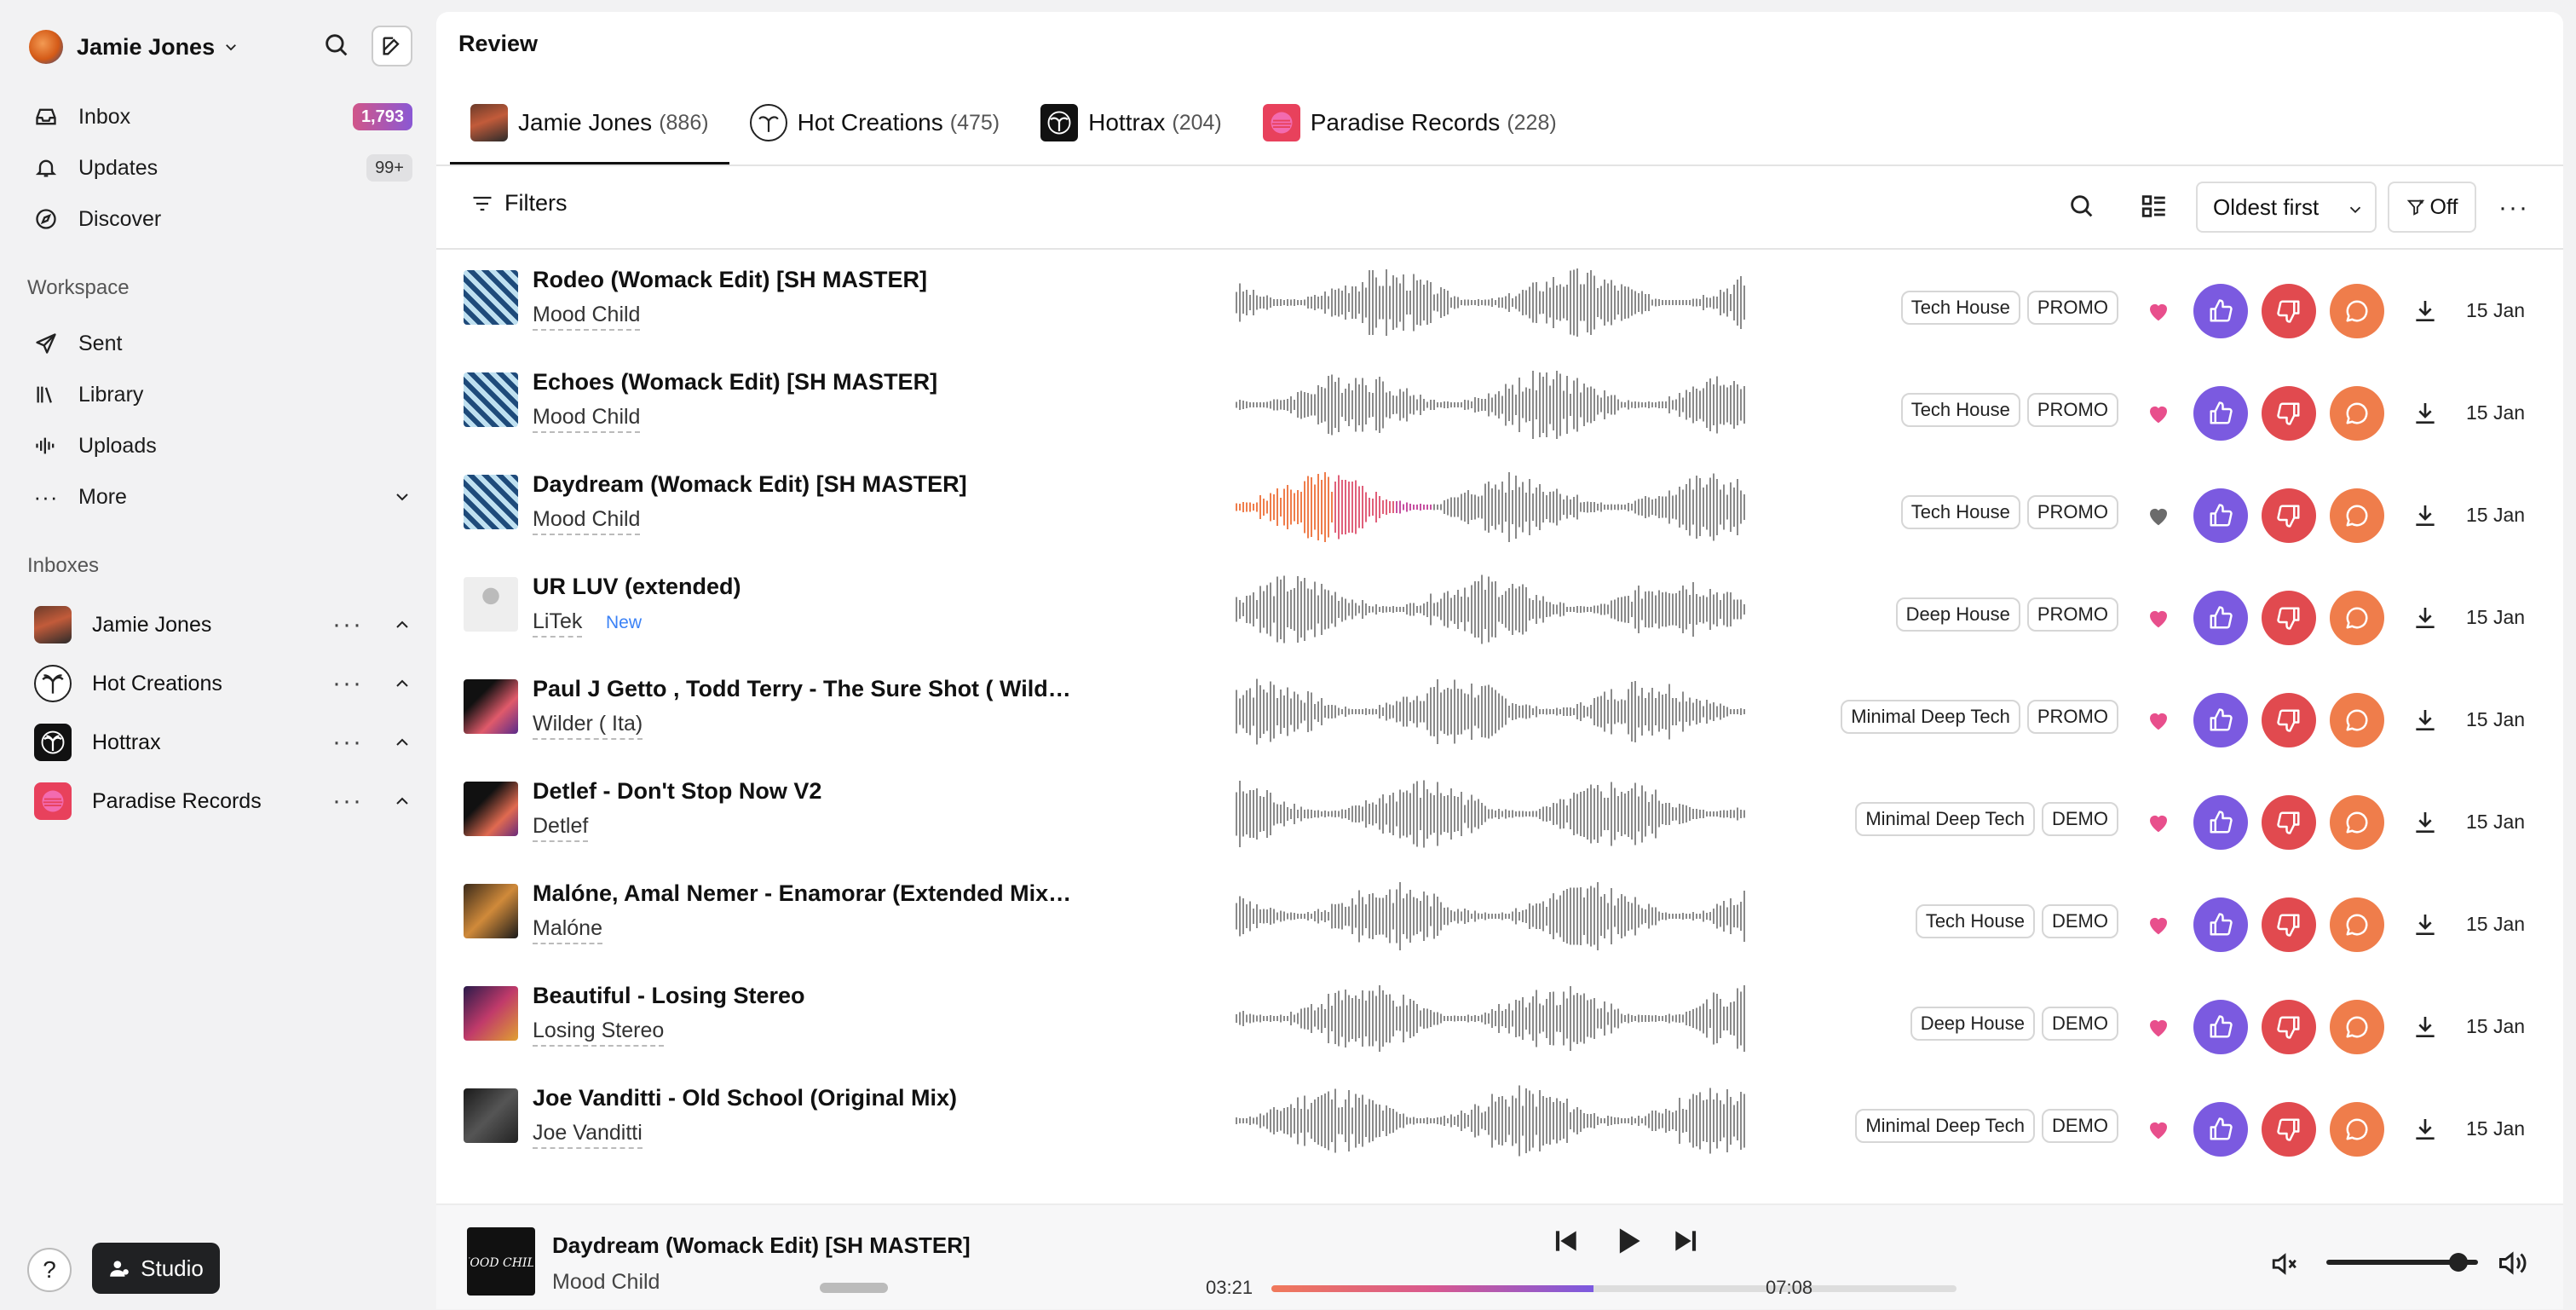 The width and height of the screenshot is (2576, 1310). Describe the element at coordinates (2432, 207) in the screenshot. I see `auto-filter-toggle: Off` at that location.